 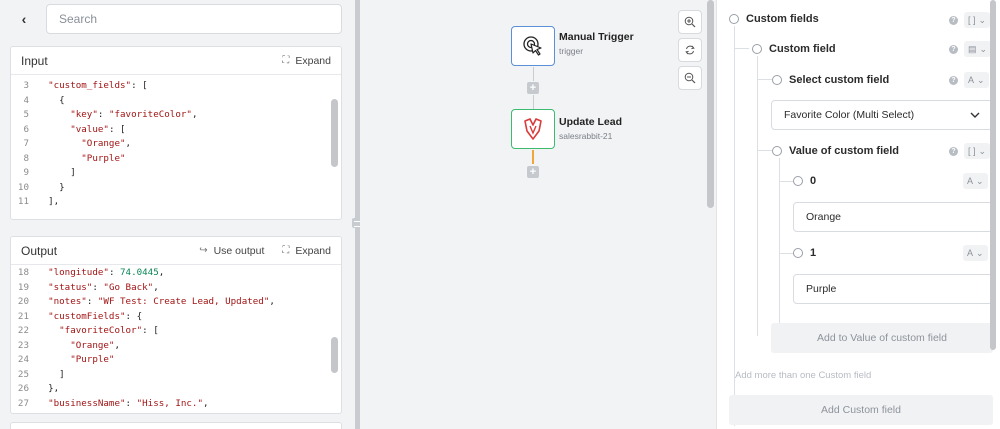 What do you see at coordinates (971, 80) in the screenshot?
I see `text-type-icon: A` at bounding box center [971, 80].